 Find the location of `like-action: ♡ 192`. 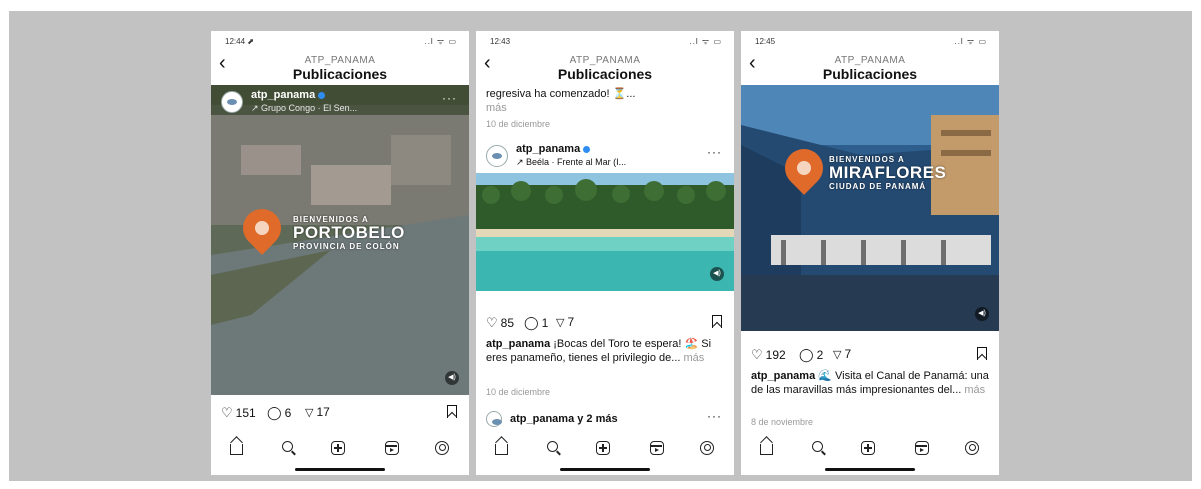

like-action: ♡ 192 is located at coordinates (768, 355).